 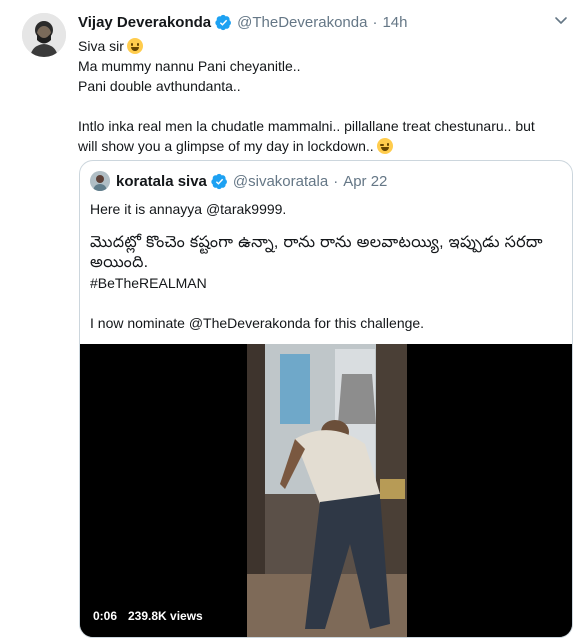 I want to click on chevron-down-icon, so click(x=561, y=20).